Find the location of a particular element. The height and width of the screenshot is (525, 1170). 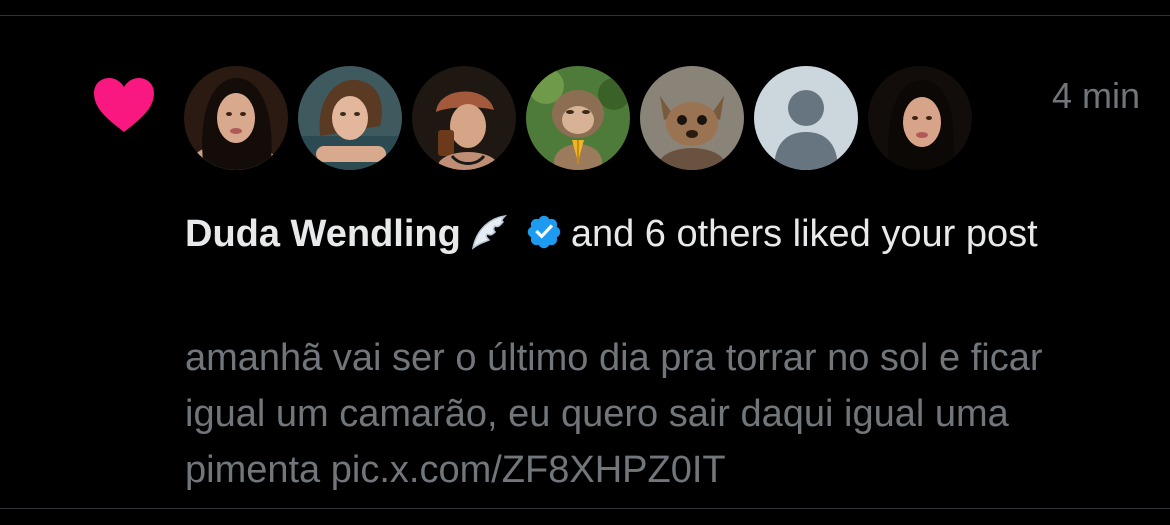

verified-badge-icon is located at coordinates (544, 232).